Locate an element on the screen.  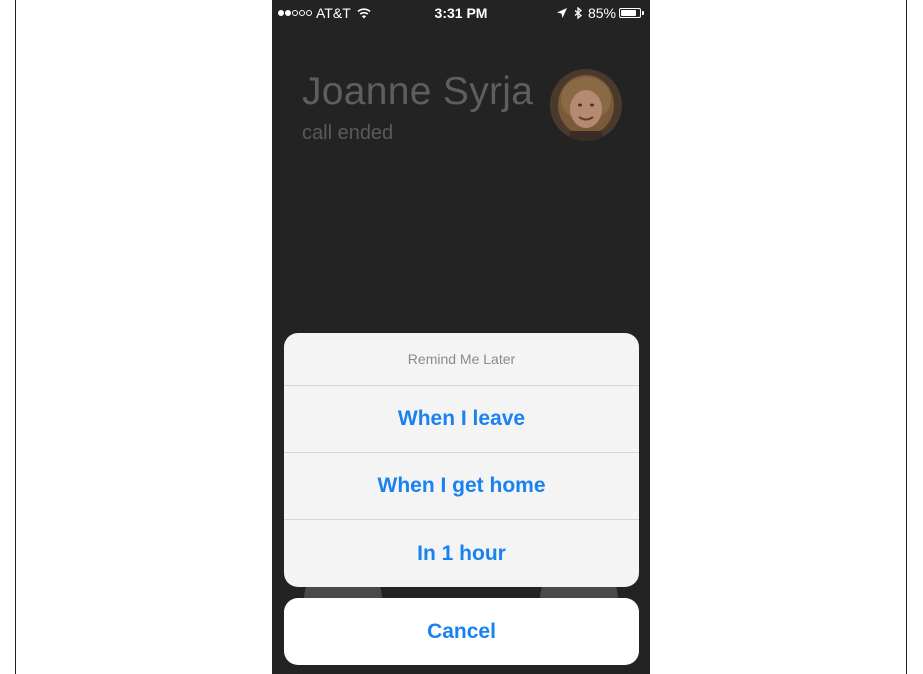
left-frame-border is located at coordinates (15, 337).